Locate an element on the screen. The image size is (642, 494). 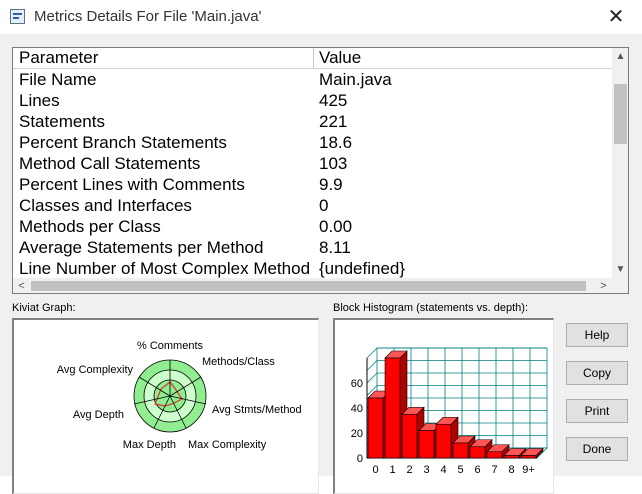
vertical-scrollbar: ▲ ▼ is located at coordinates (620, 163).